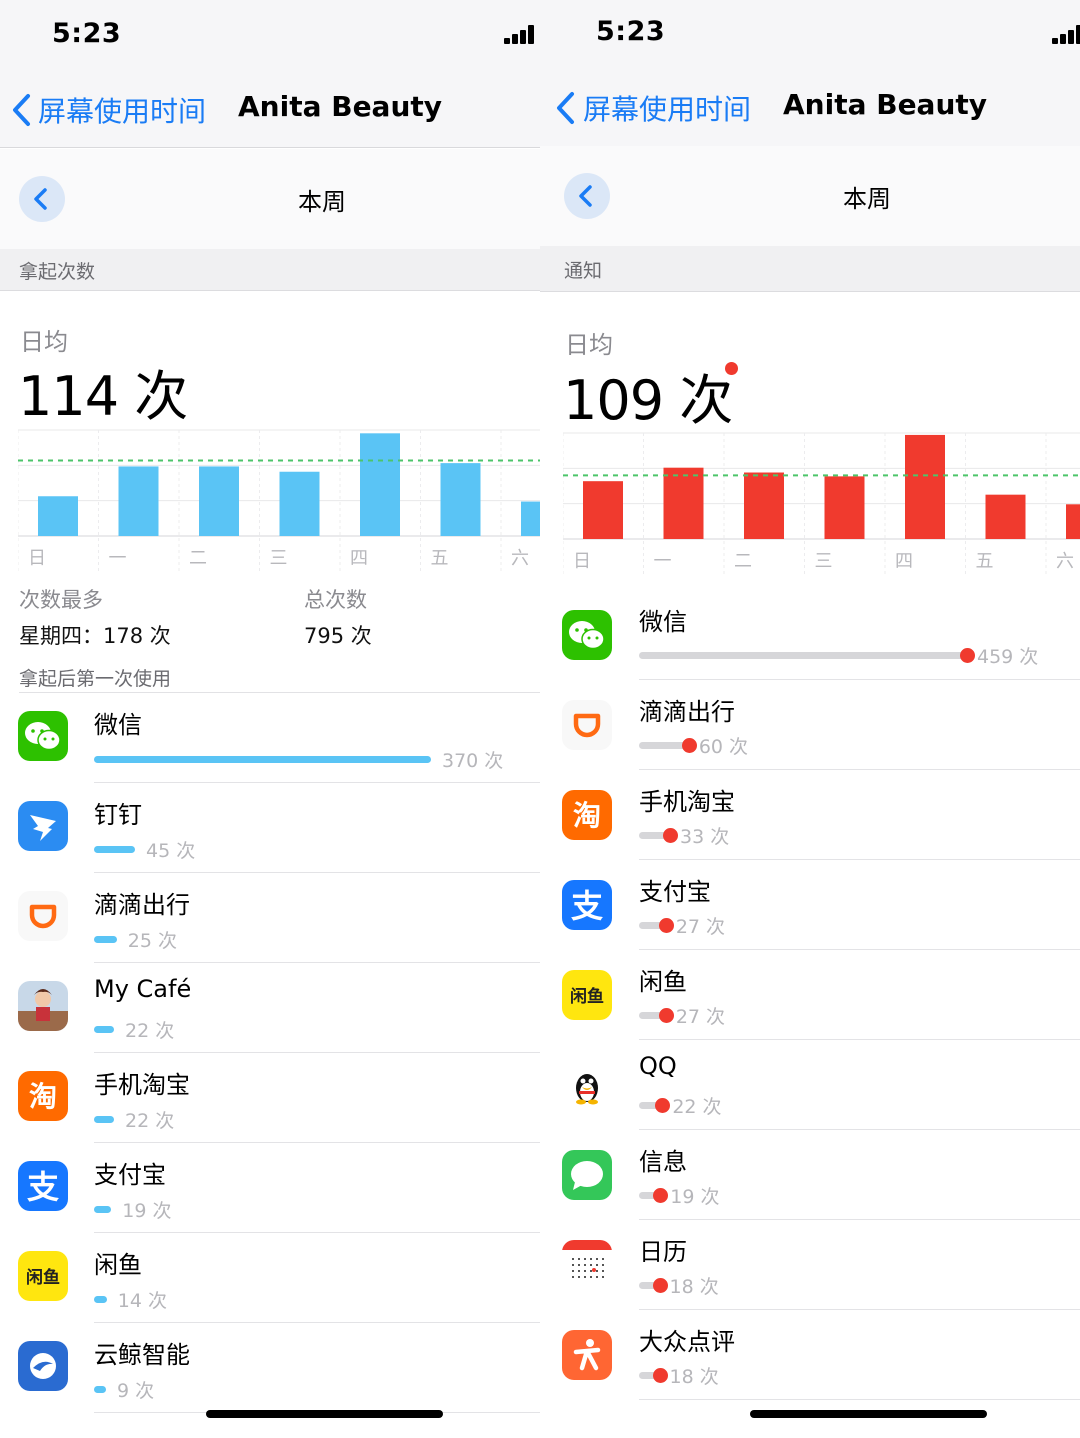  Describe the element at coordinates (810, 196) in the screenshot. I see `week-selector: 本周` at that location.